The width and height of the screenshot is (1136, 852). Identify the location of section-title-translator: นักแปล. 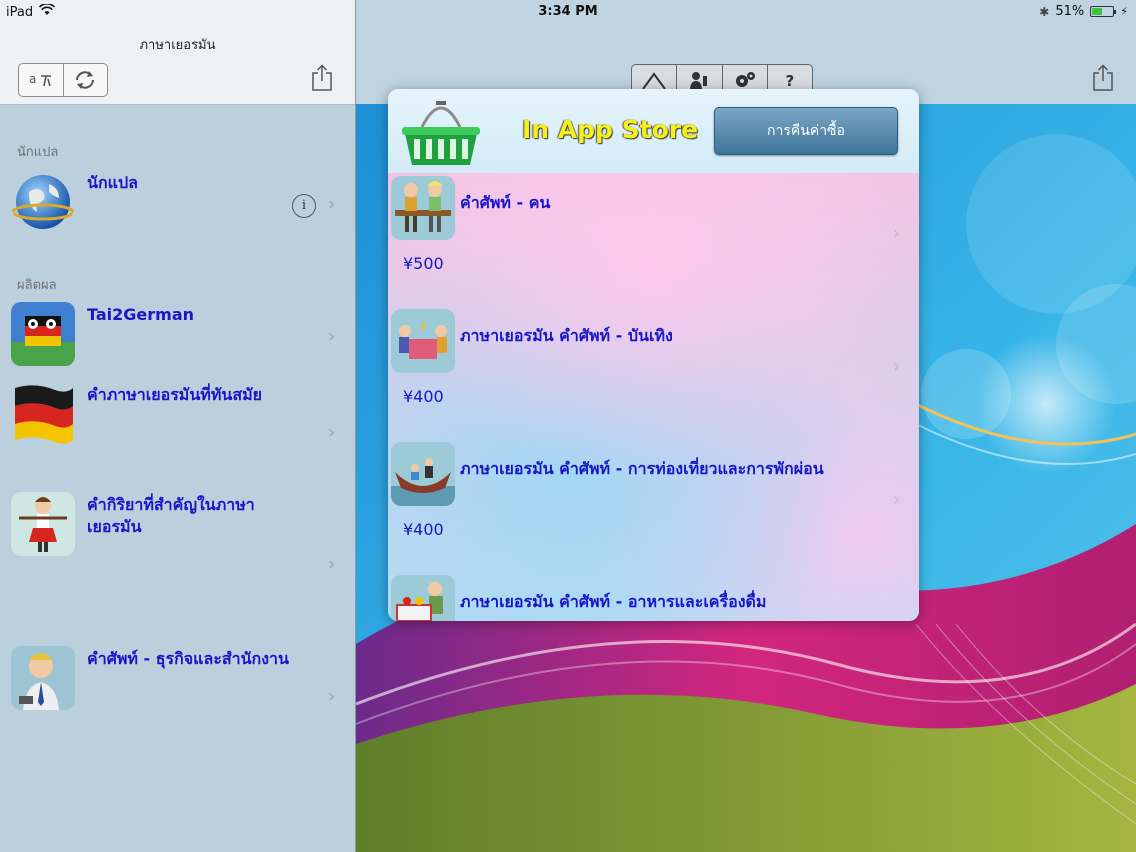
(38, 152).